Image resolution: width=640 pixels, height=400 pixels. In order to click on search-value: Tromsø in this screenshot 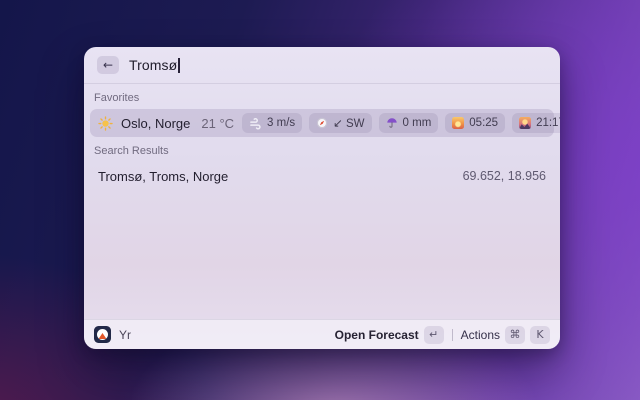, I will do `click(153, 65)`.